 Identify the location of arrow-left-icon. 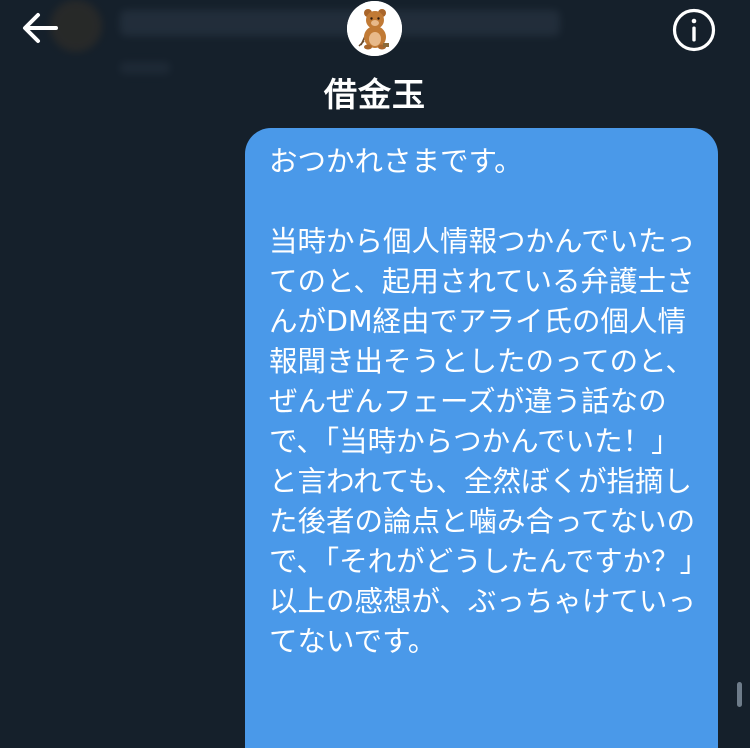
(40, 28).